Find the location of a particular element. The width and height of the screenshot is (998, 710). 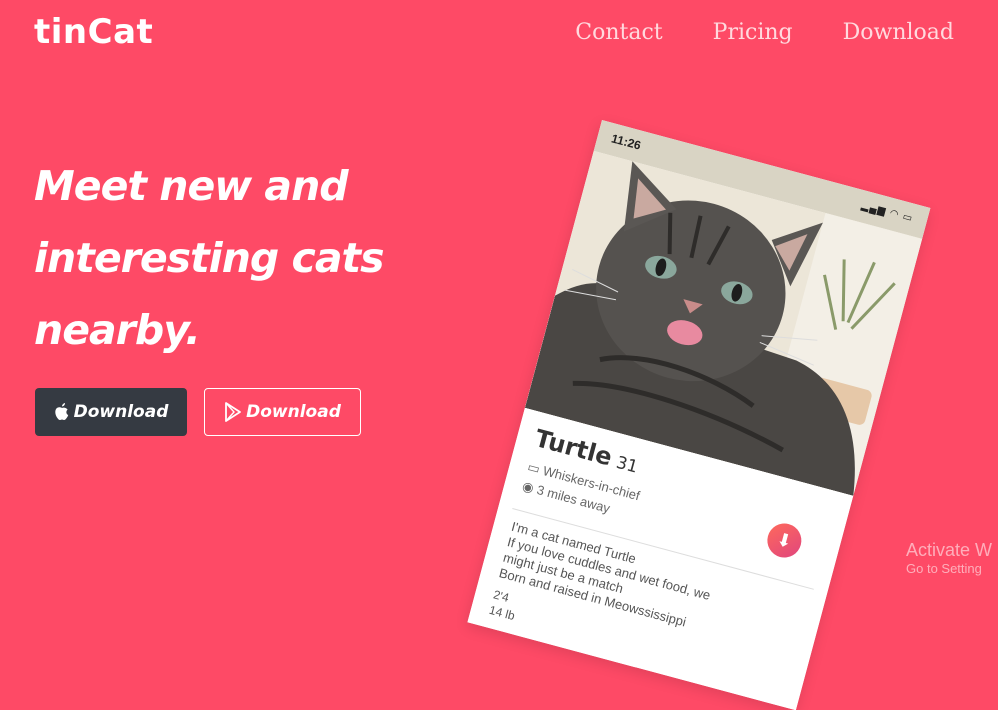

briefcase-icon: ▭ is located at coordinates (533, 467).